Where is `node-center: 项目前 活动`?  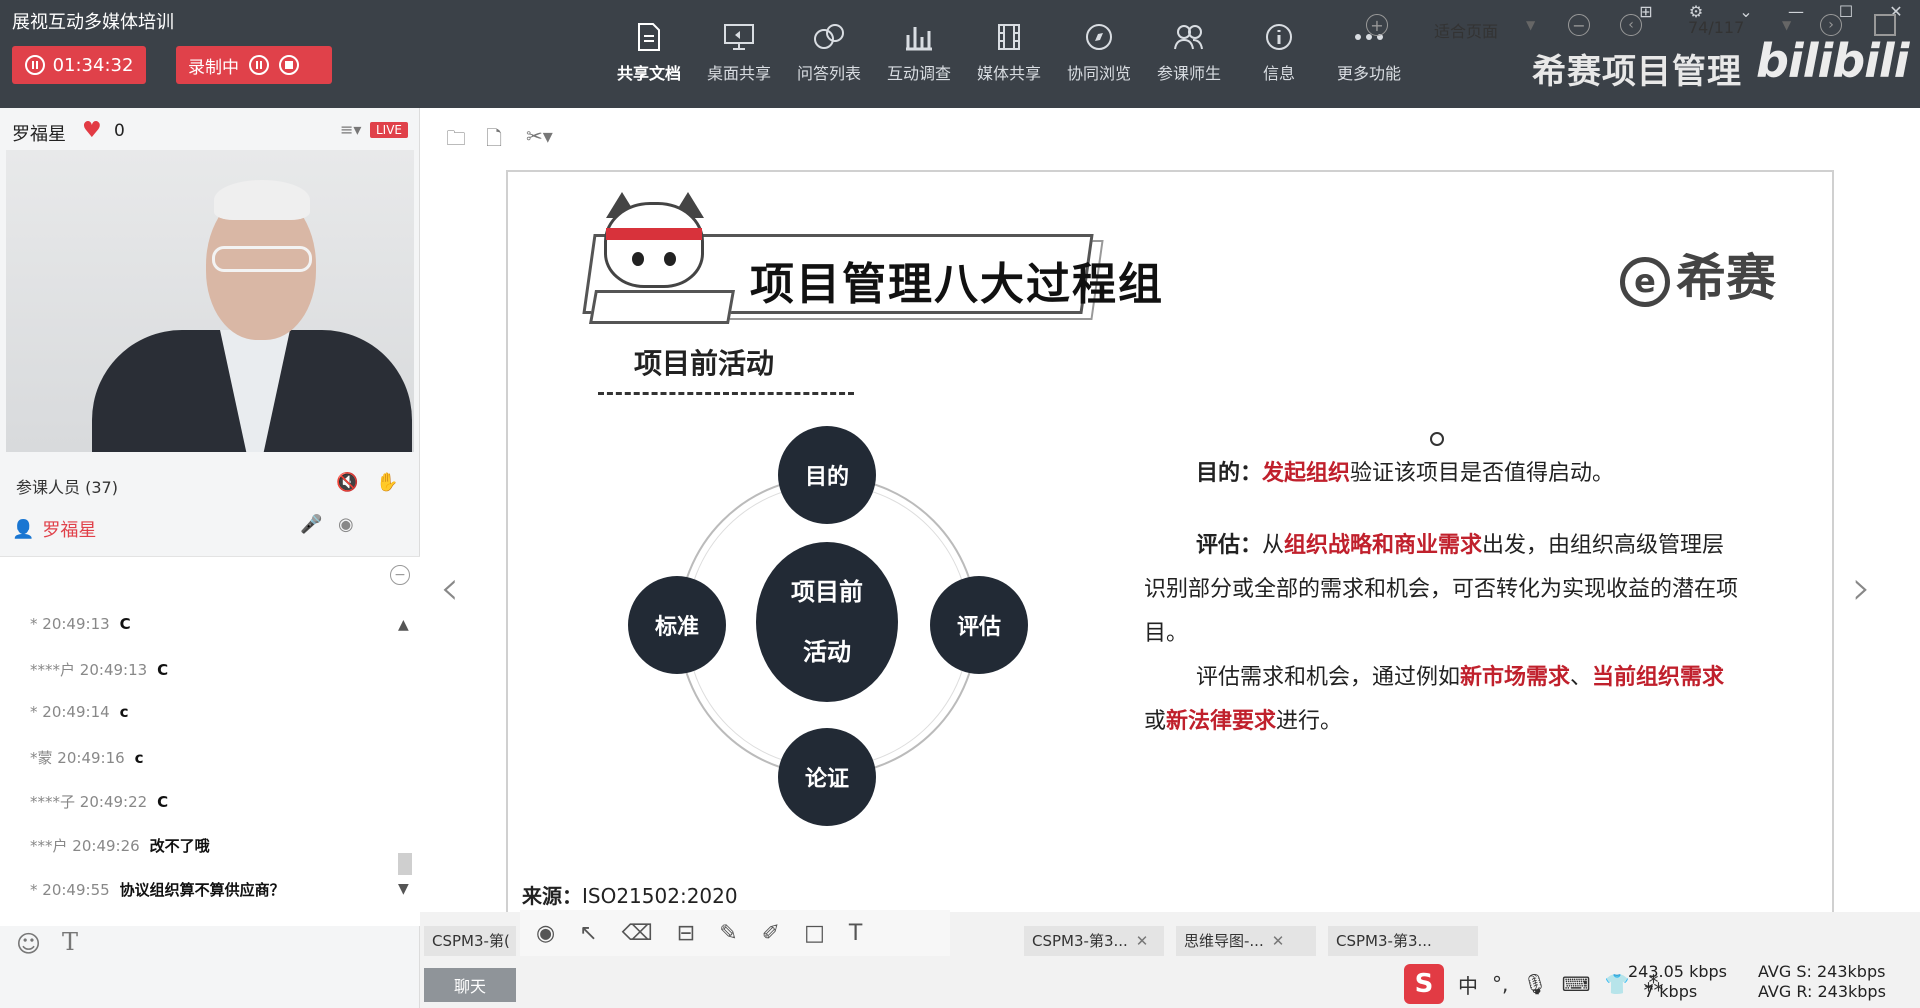
node-center: 项目前 活动 is located at coordinates (827, 622).